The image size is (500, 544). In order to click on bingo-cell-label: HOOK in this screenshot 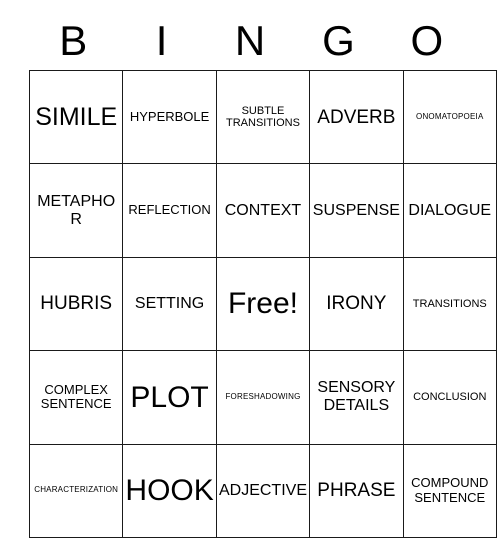, I will do `click(169, 490)`.